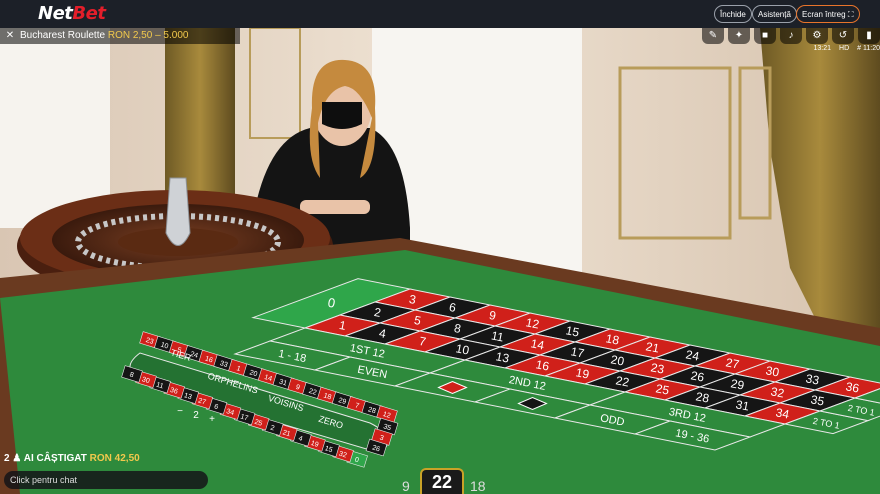  I want to click on recent-results: 9 22 18, so click(448, 481).